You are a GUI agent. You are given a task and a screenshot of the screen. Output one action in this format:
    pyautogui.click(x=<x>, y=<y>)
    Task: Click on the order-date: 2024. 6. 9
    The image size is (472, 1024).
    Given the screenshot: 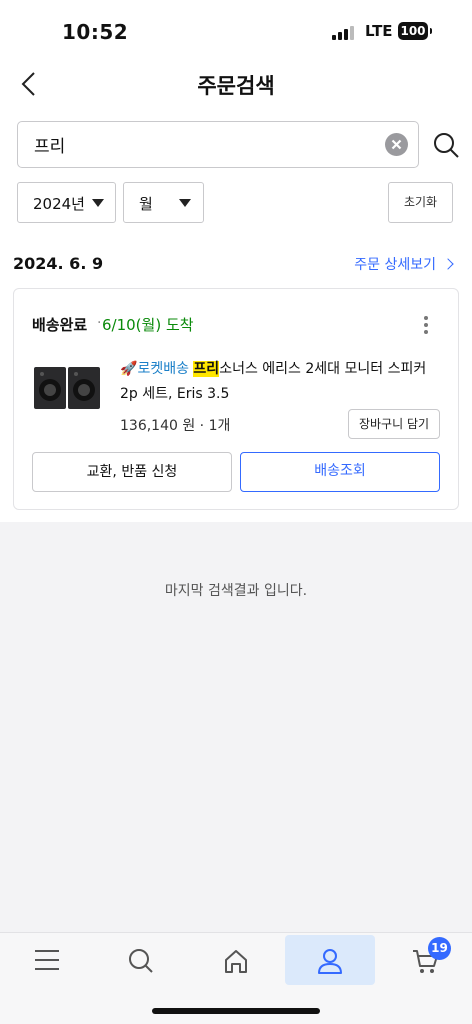 What is the action you would take?
    pyautogui.click(x=58, y=263)
    